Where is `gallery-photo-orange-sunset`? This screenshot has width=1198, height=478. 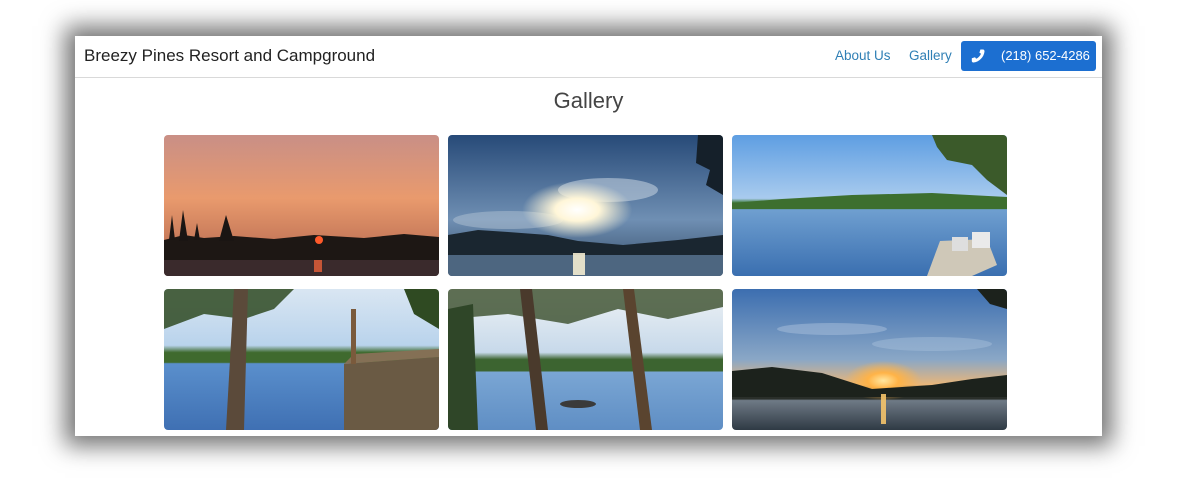 gallery-photo-orange-sunset is located at coordinates (869, 359).